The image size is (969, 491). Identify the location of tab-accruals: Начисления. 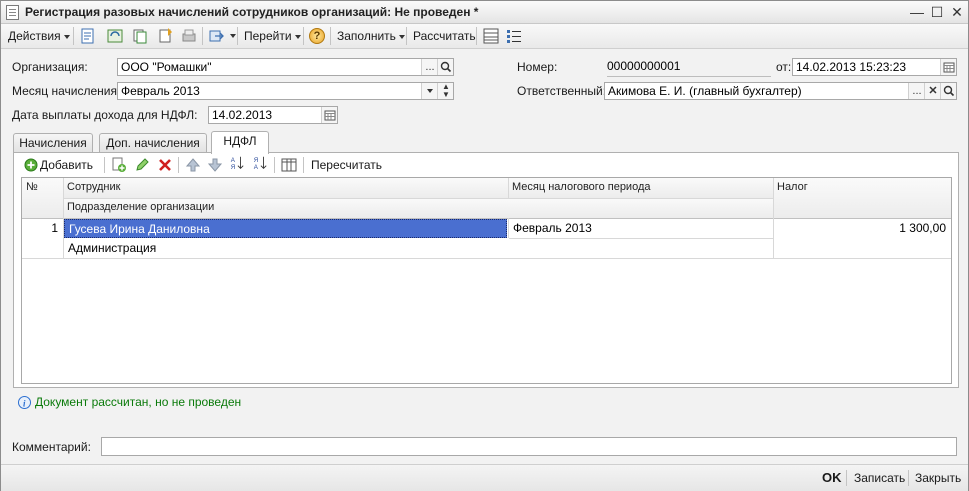
(53, 143).